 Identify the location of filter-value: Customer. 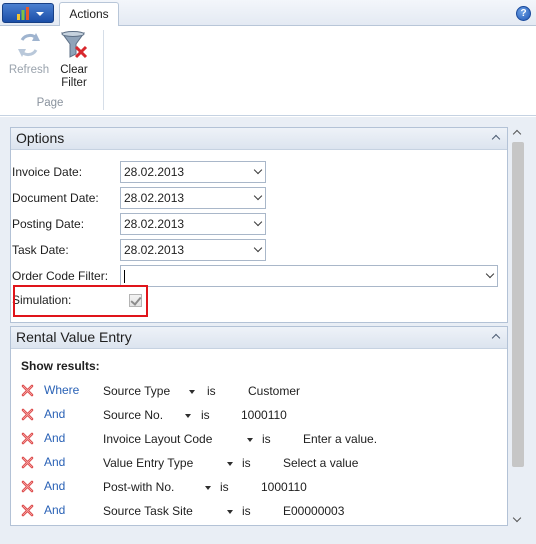
(274, 391).